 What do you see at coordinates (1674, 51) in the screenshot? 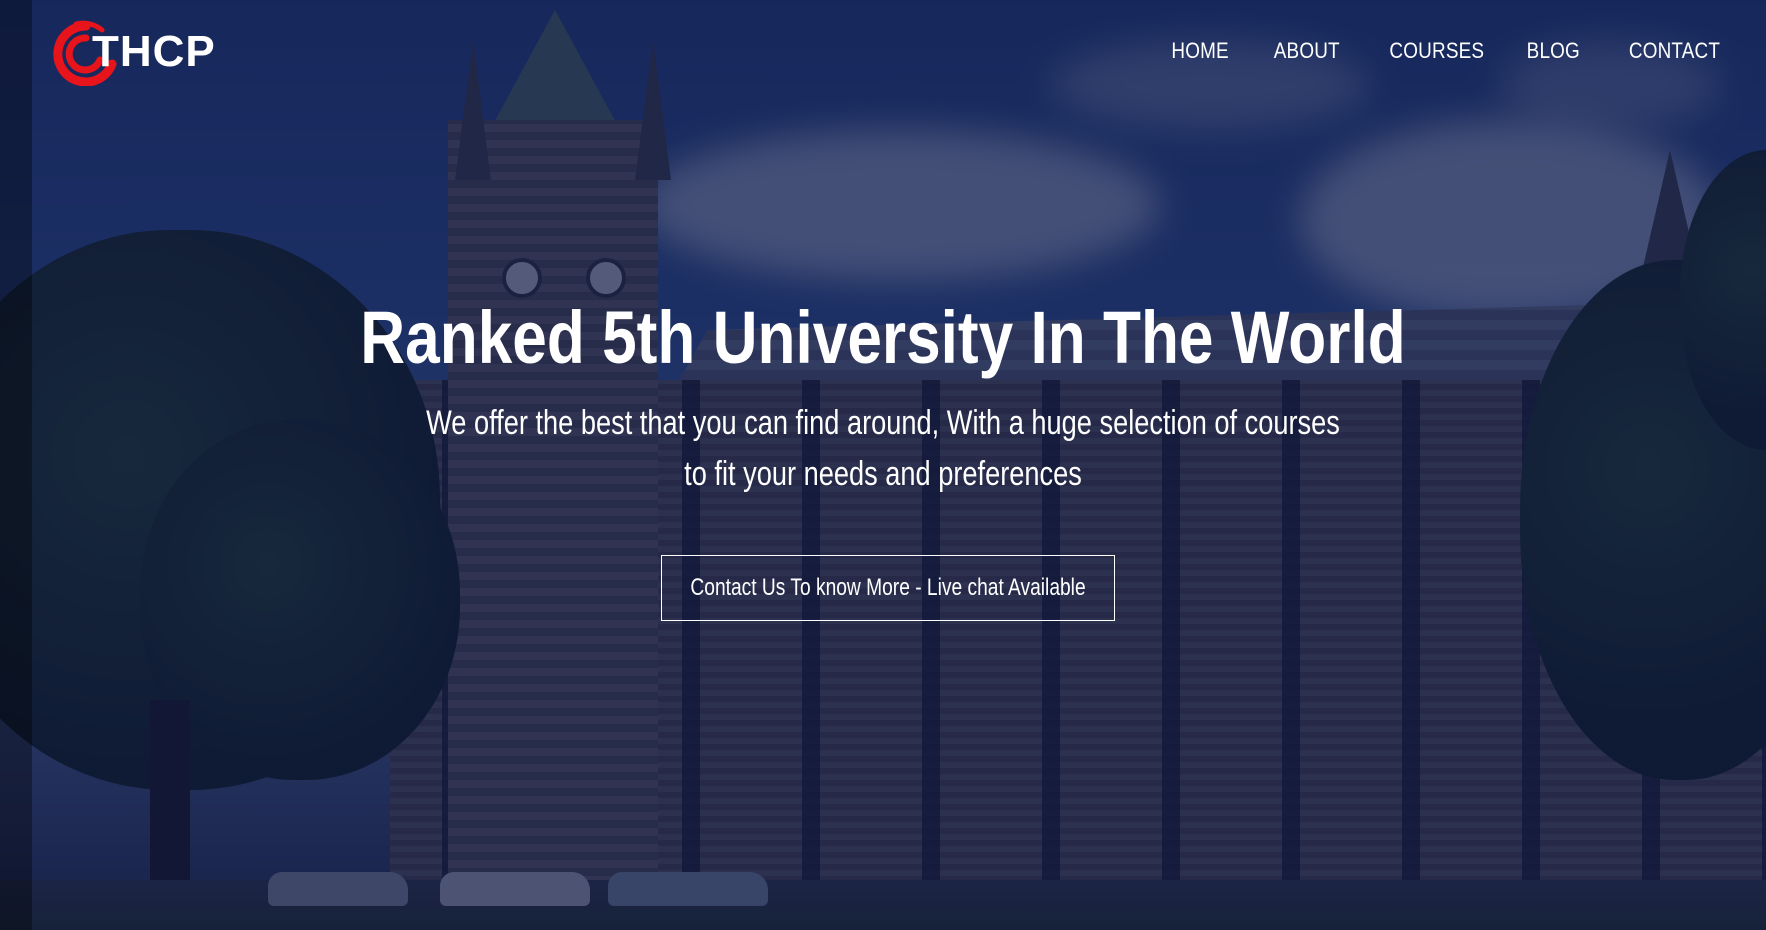
I see `nav-contact: CONTACT` at bounding box center [1674, 51].